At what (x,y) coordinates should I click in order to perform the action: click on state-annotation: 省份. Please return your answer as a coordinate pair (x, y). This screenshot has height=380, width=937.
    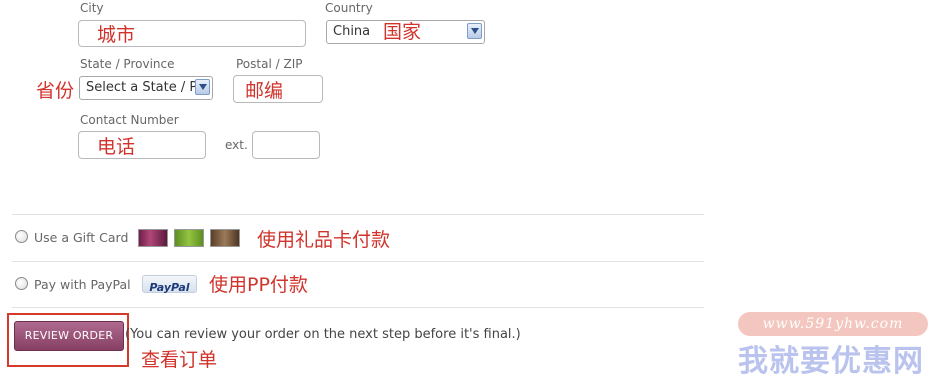
    Looking at the image, I should click on (55, 91).